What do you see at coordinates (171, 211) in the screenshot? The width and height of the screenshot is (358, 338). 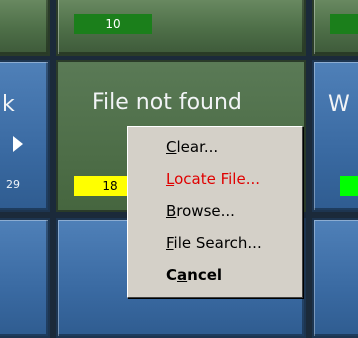 I see `menu-mnemonic: B` at bounding box center [171, 211].